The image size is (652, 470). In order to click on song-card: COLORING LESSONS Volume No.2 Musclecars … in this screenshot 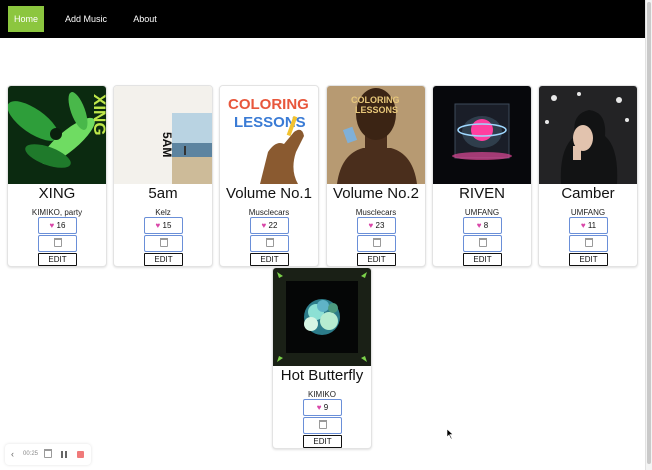, I will do `click(376, 176)`.